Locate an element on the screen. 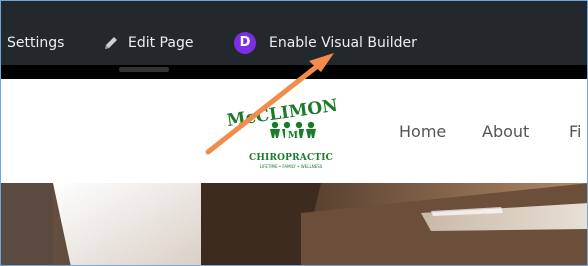 This screenshot has height=266, width=588. mcclimon-wordmark-logo: McCLIMON M is located at coordinates (282, 118).